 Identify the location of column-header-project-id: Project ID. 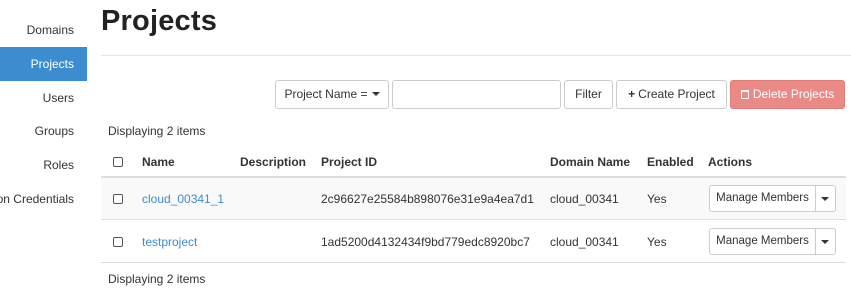
(349, 162).